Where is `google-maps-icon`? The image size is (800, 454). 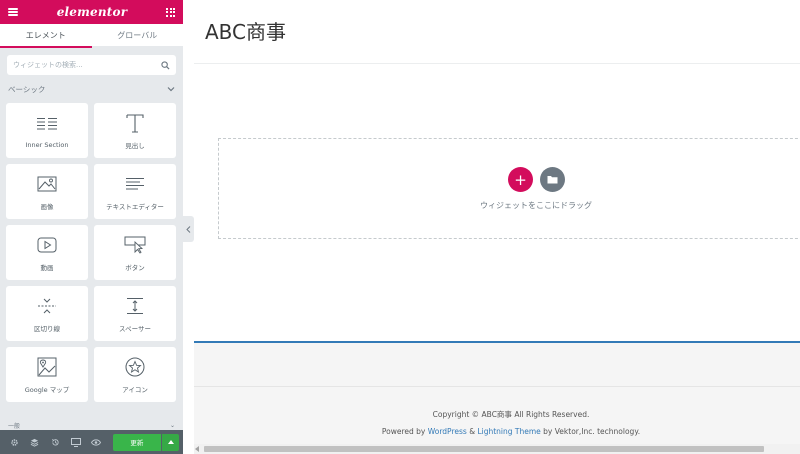
google-maps-icon is located at coordinates (47, 367).